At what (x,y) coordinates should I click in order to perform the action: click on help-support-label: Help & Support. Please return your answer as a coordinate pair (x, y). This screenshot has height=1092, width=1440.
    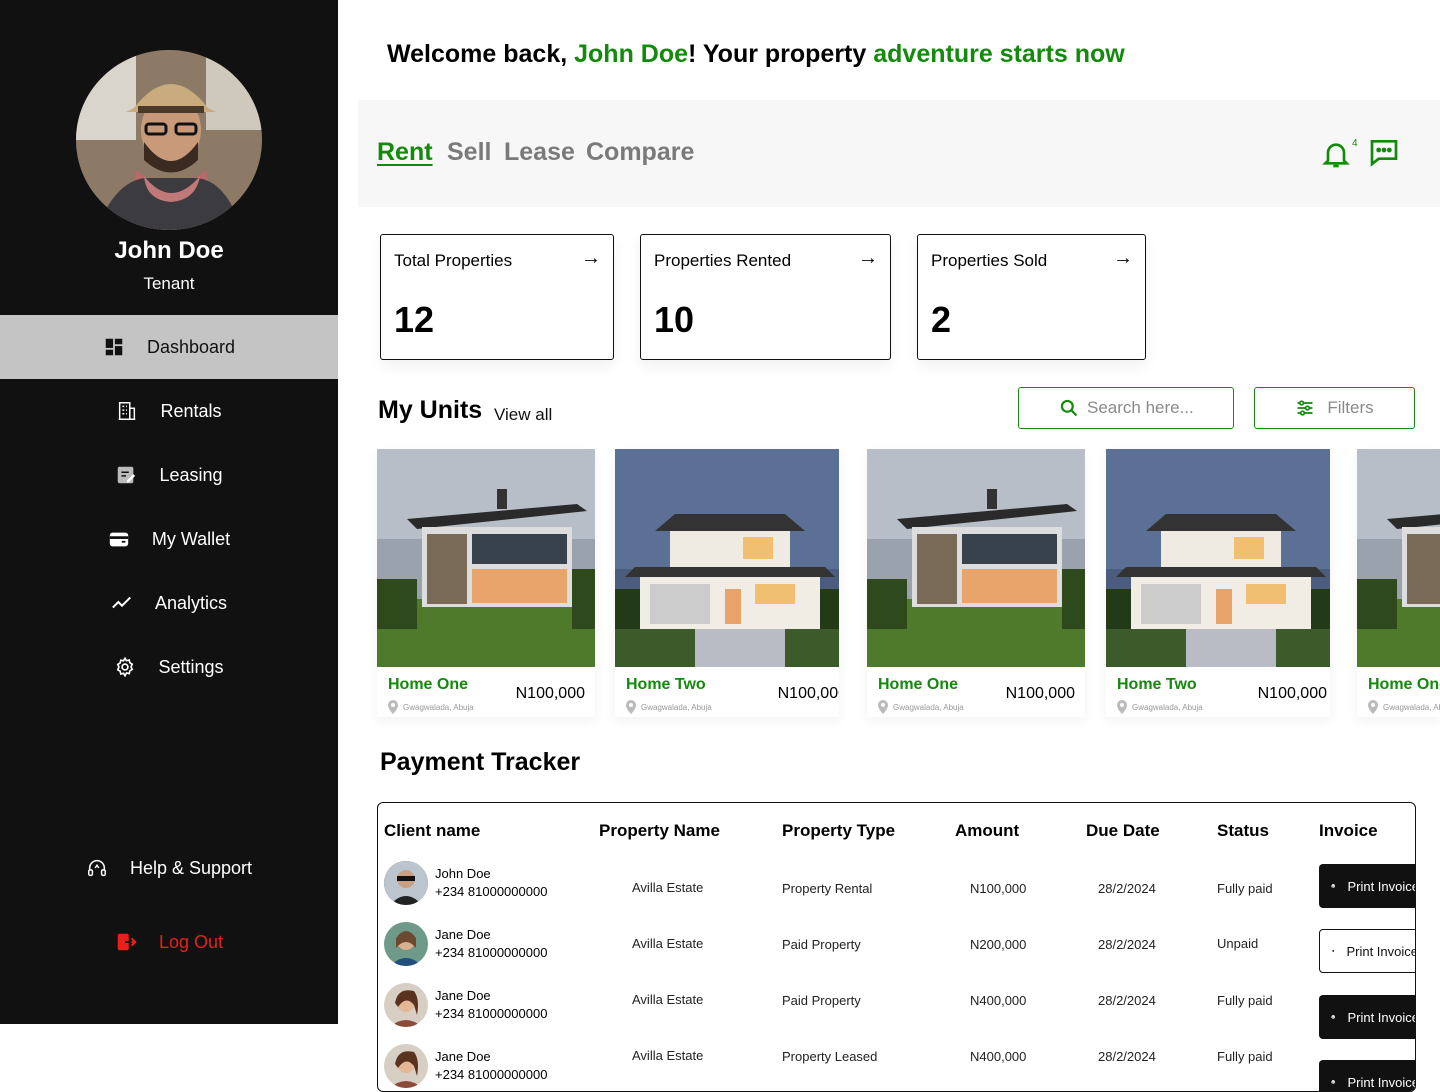
    Looking at the image, I should click on (191, 867).